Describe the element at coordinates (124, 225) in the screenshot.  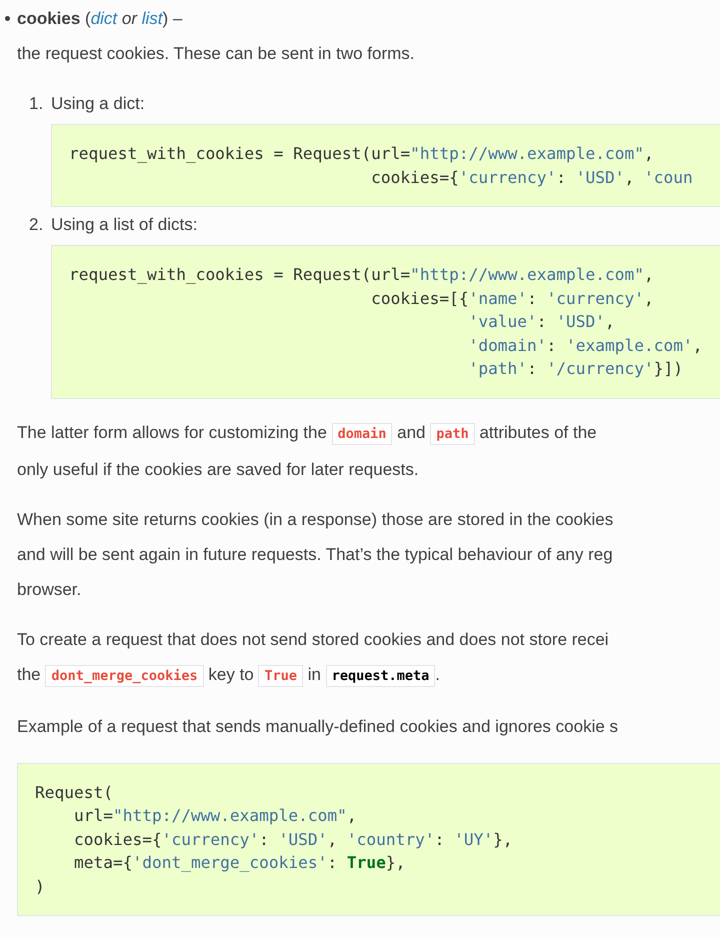
I see `list-item-label: Using a list of dicts:` at that location.